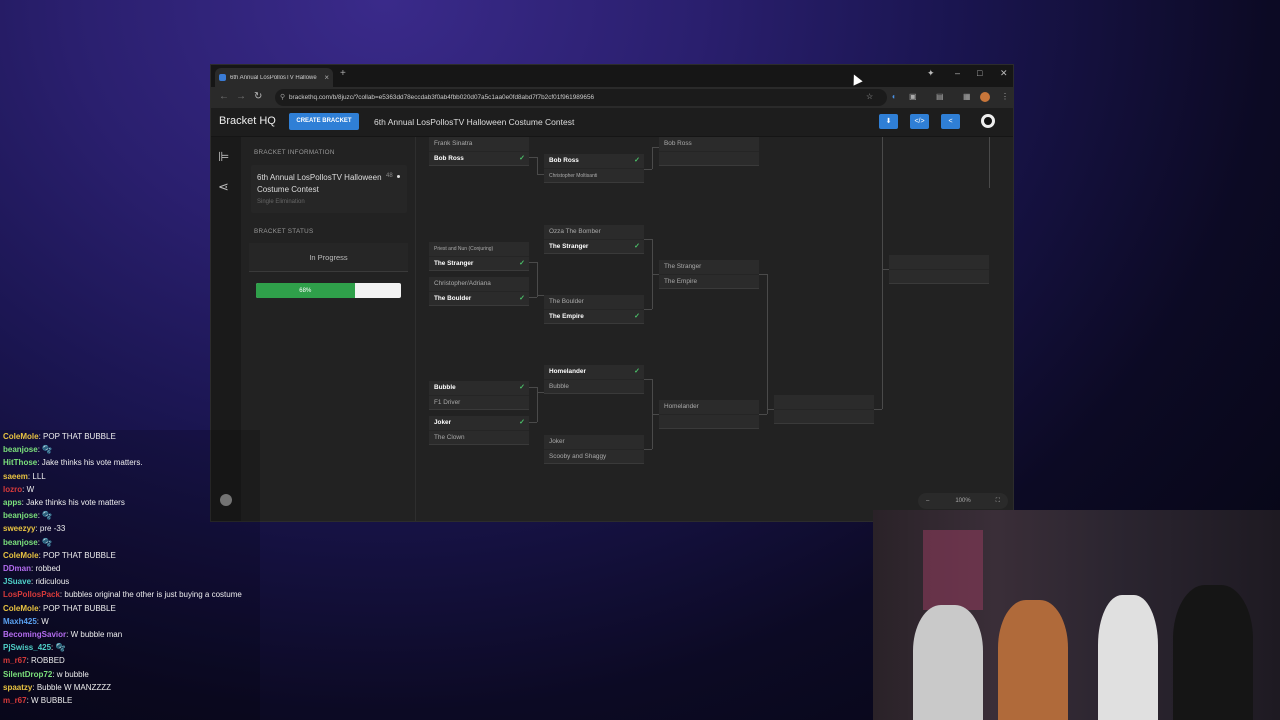  I want to click on extensions-icon: ▣, so click(913, 96).